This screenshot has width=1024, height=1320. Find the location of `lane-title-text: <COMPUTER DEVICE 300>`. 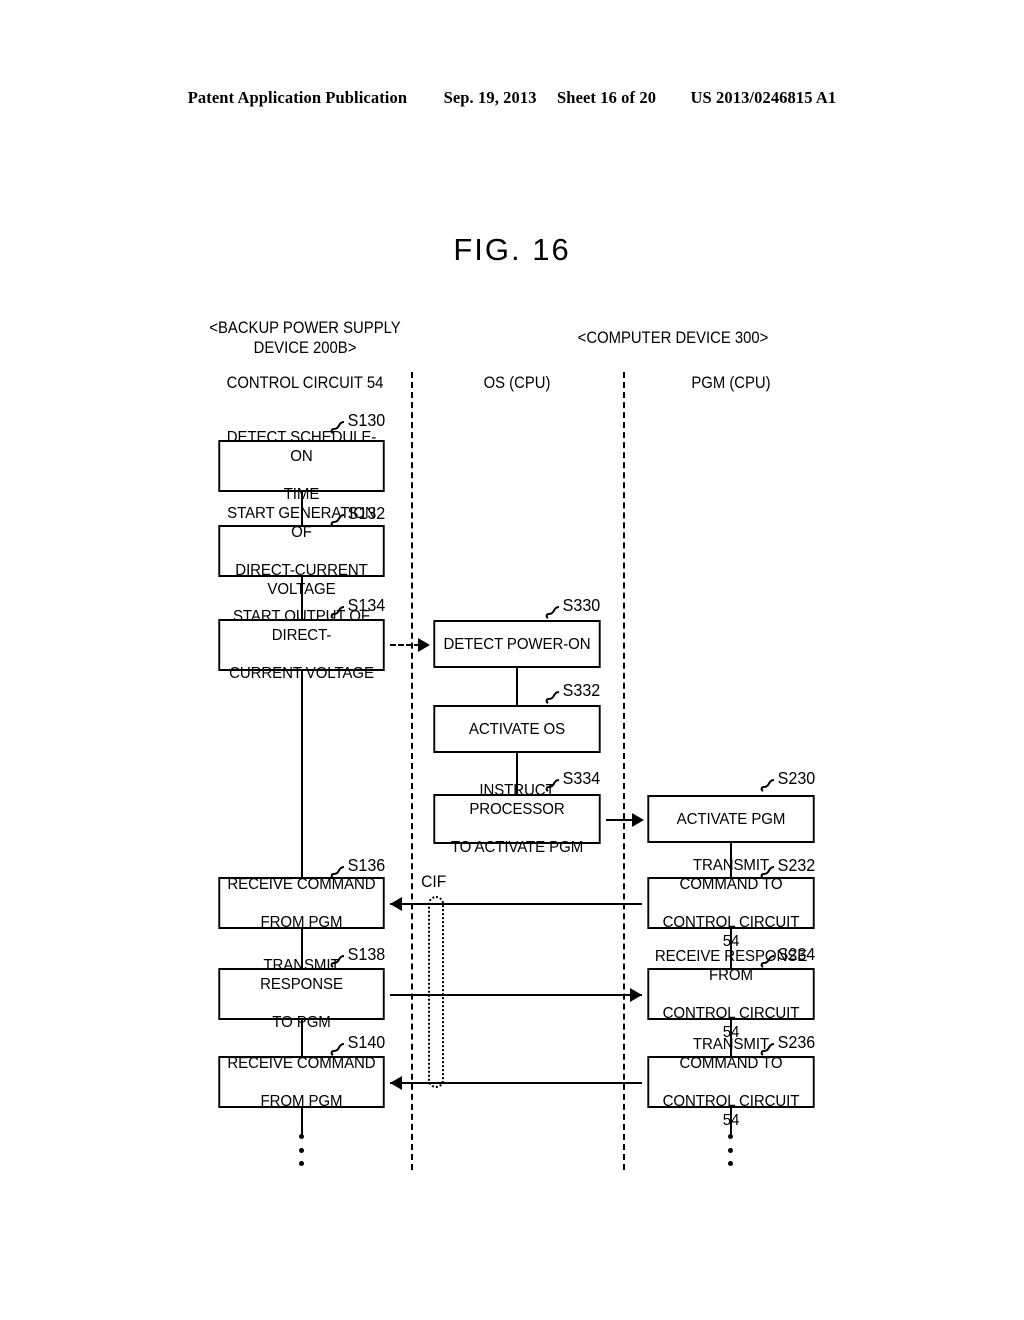

lane-title-text: <COMPUTER DEVICE 300> is located at coordinates (673, 338).